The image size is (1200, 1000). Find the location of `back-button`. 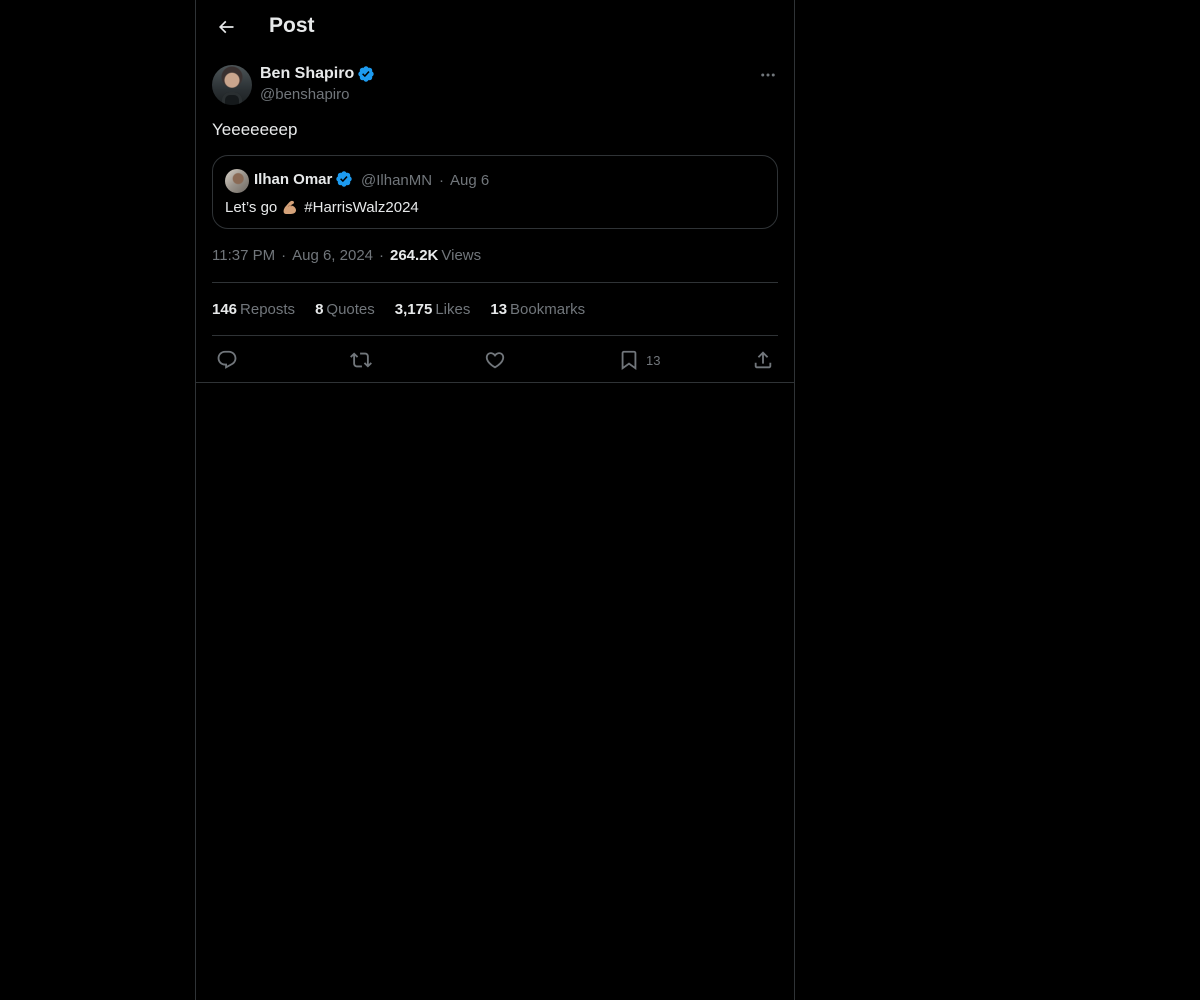

back-button is located at coordinates (226, 27).